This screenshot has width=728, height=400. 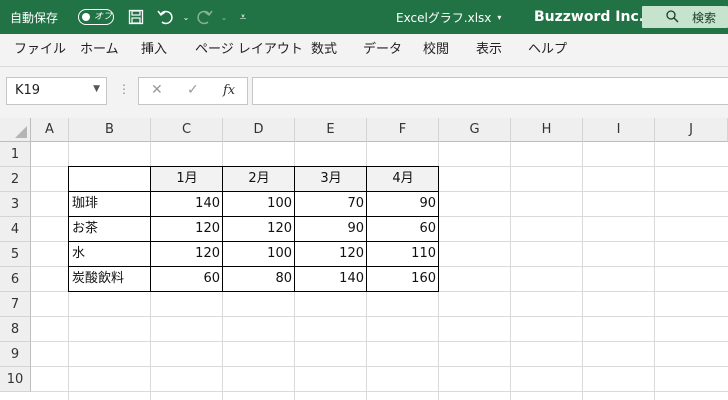 I want to click on row-header-9: 9, so click(x=15, y=354).